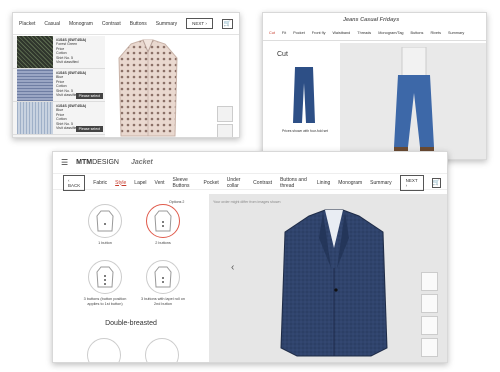 The height and width of the screenshot is (372, 500). Describe the element at coordinates (319, 33) in the screenshot. I see `tab-front-fly: Front fly` at that location.